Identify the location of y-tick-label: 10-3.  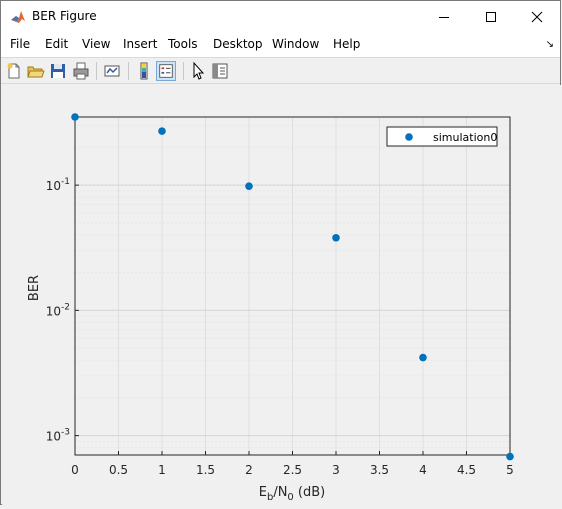
(58, 436).